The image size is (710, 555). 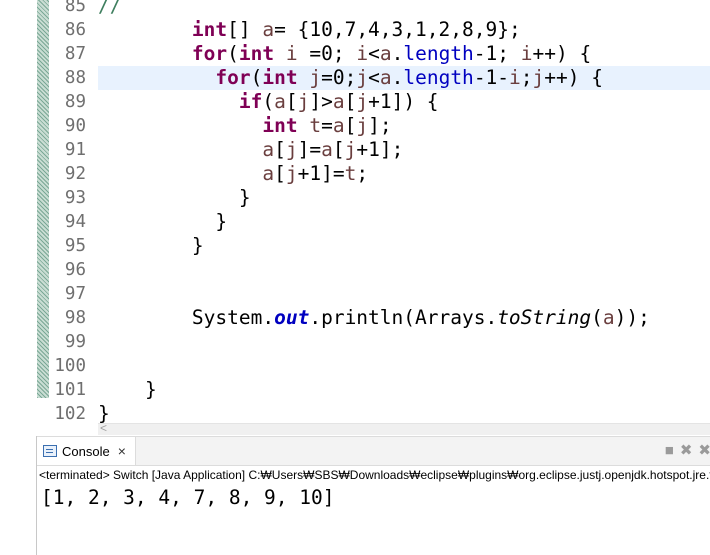 What do you see at coordinates (188, 497) in the screenshot?
I see `console-output: [1, 2, 3, 4, 7, 8, 9, 10]` at bounding box center [188, 497].